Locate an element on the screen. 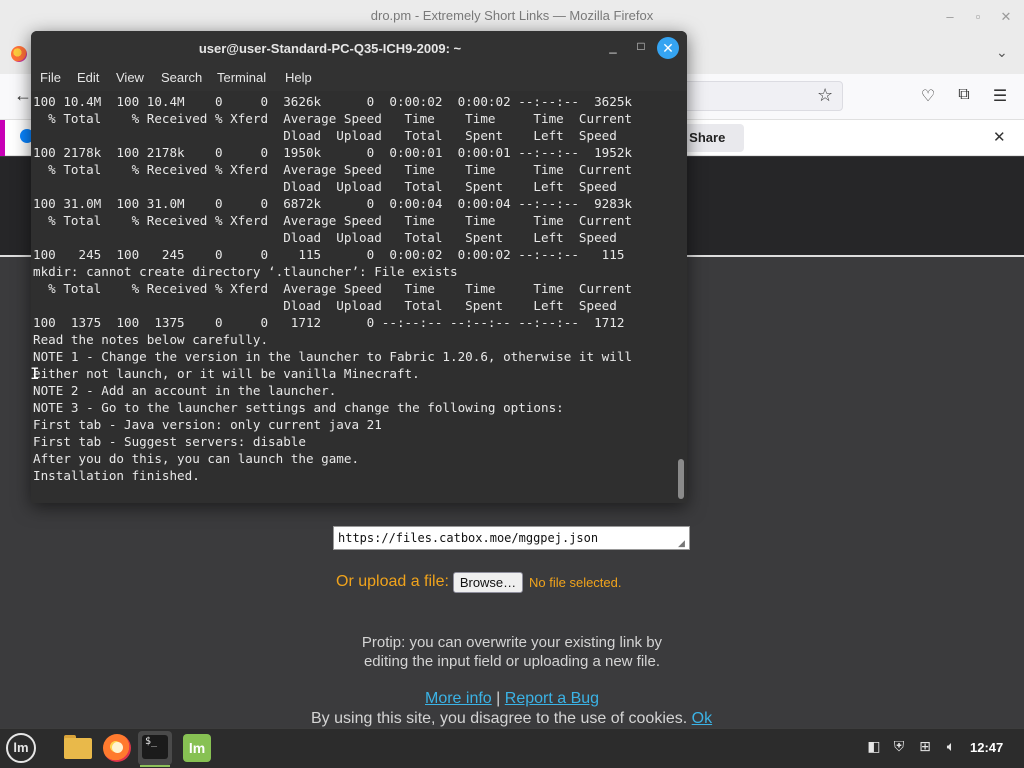 This screenshot has width=1024, height=768. terminal-line: Installation finished. is located at coordinates (116, 475).